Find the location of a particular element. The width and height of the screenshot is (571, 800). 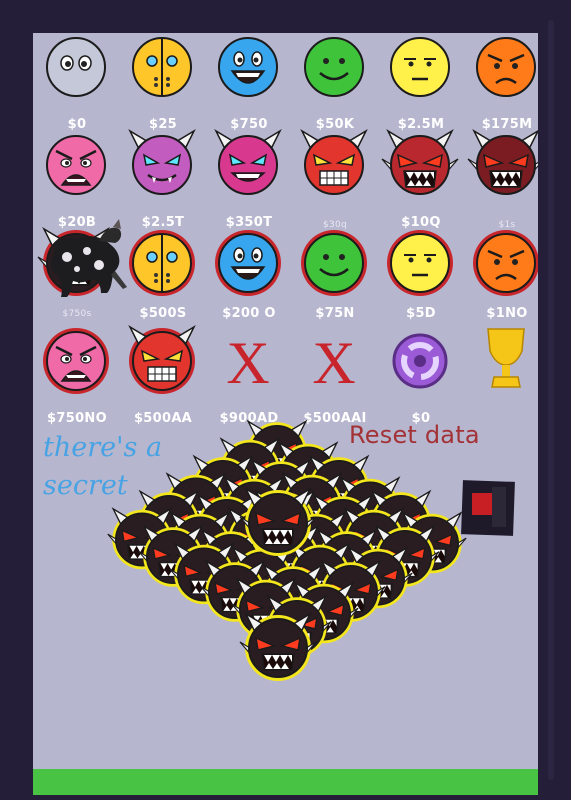

difficulty-medium-demon: $350T is located at coordinates (249, 179).